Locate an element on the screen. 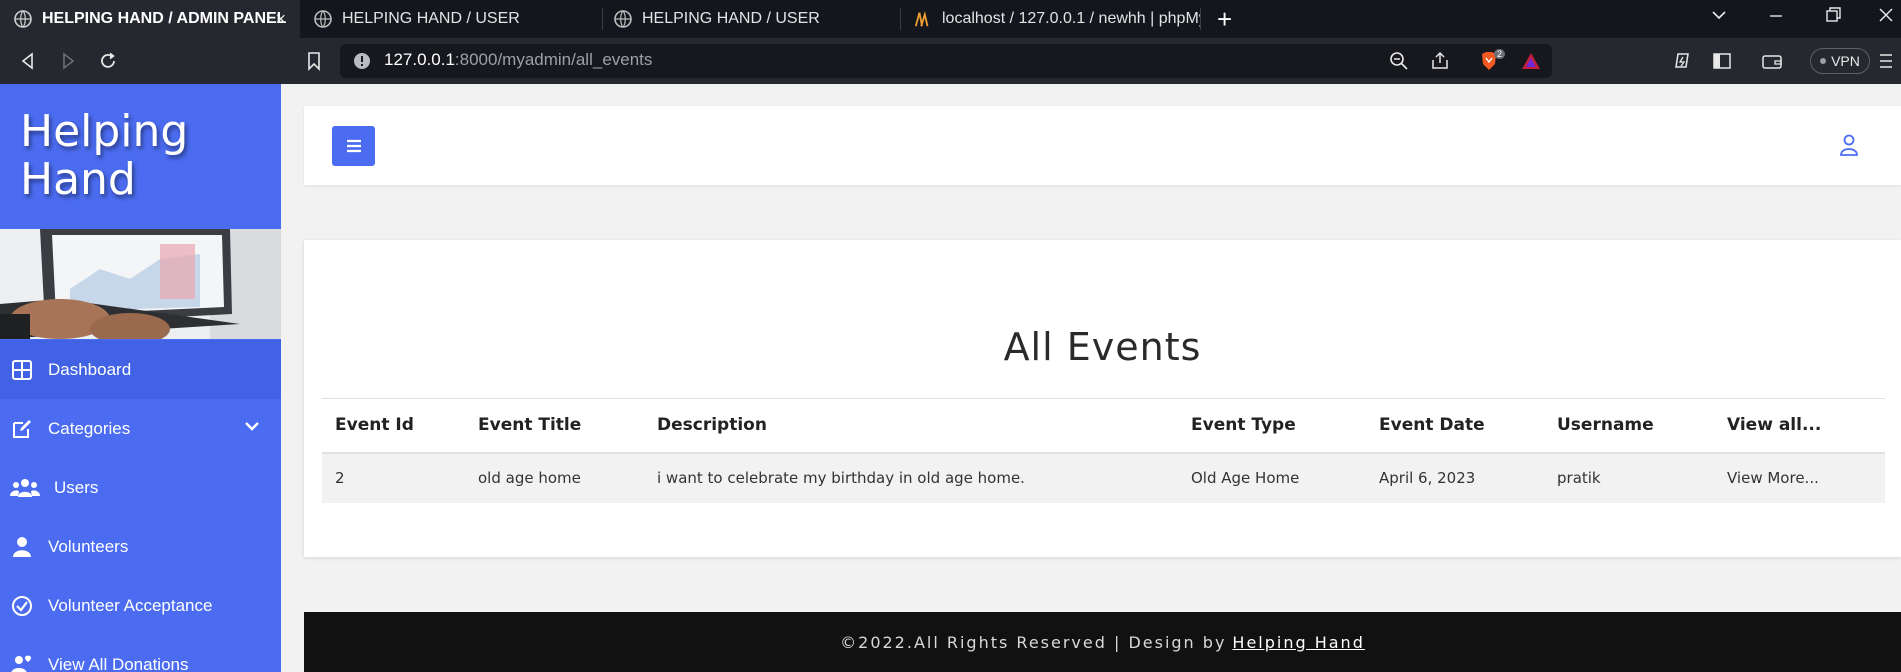 The width and height of the screenshot is (1901, 672). wallet-icon is located at coordinates (1772, 61).